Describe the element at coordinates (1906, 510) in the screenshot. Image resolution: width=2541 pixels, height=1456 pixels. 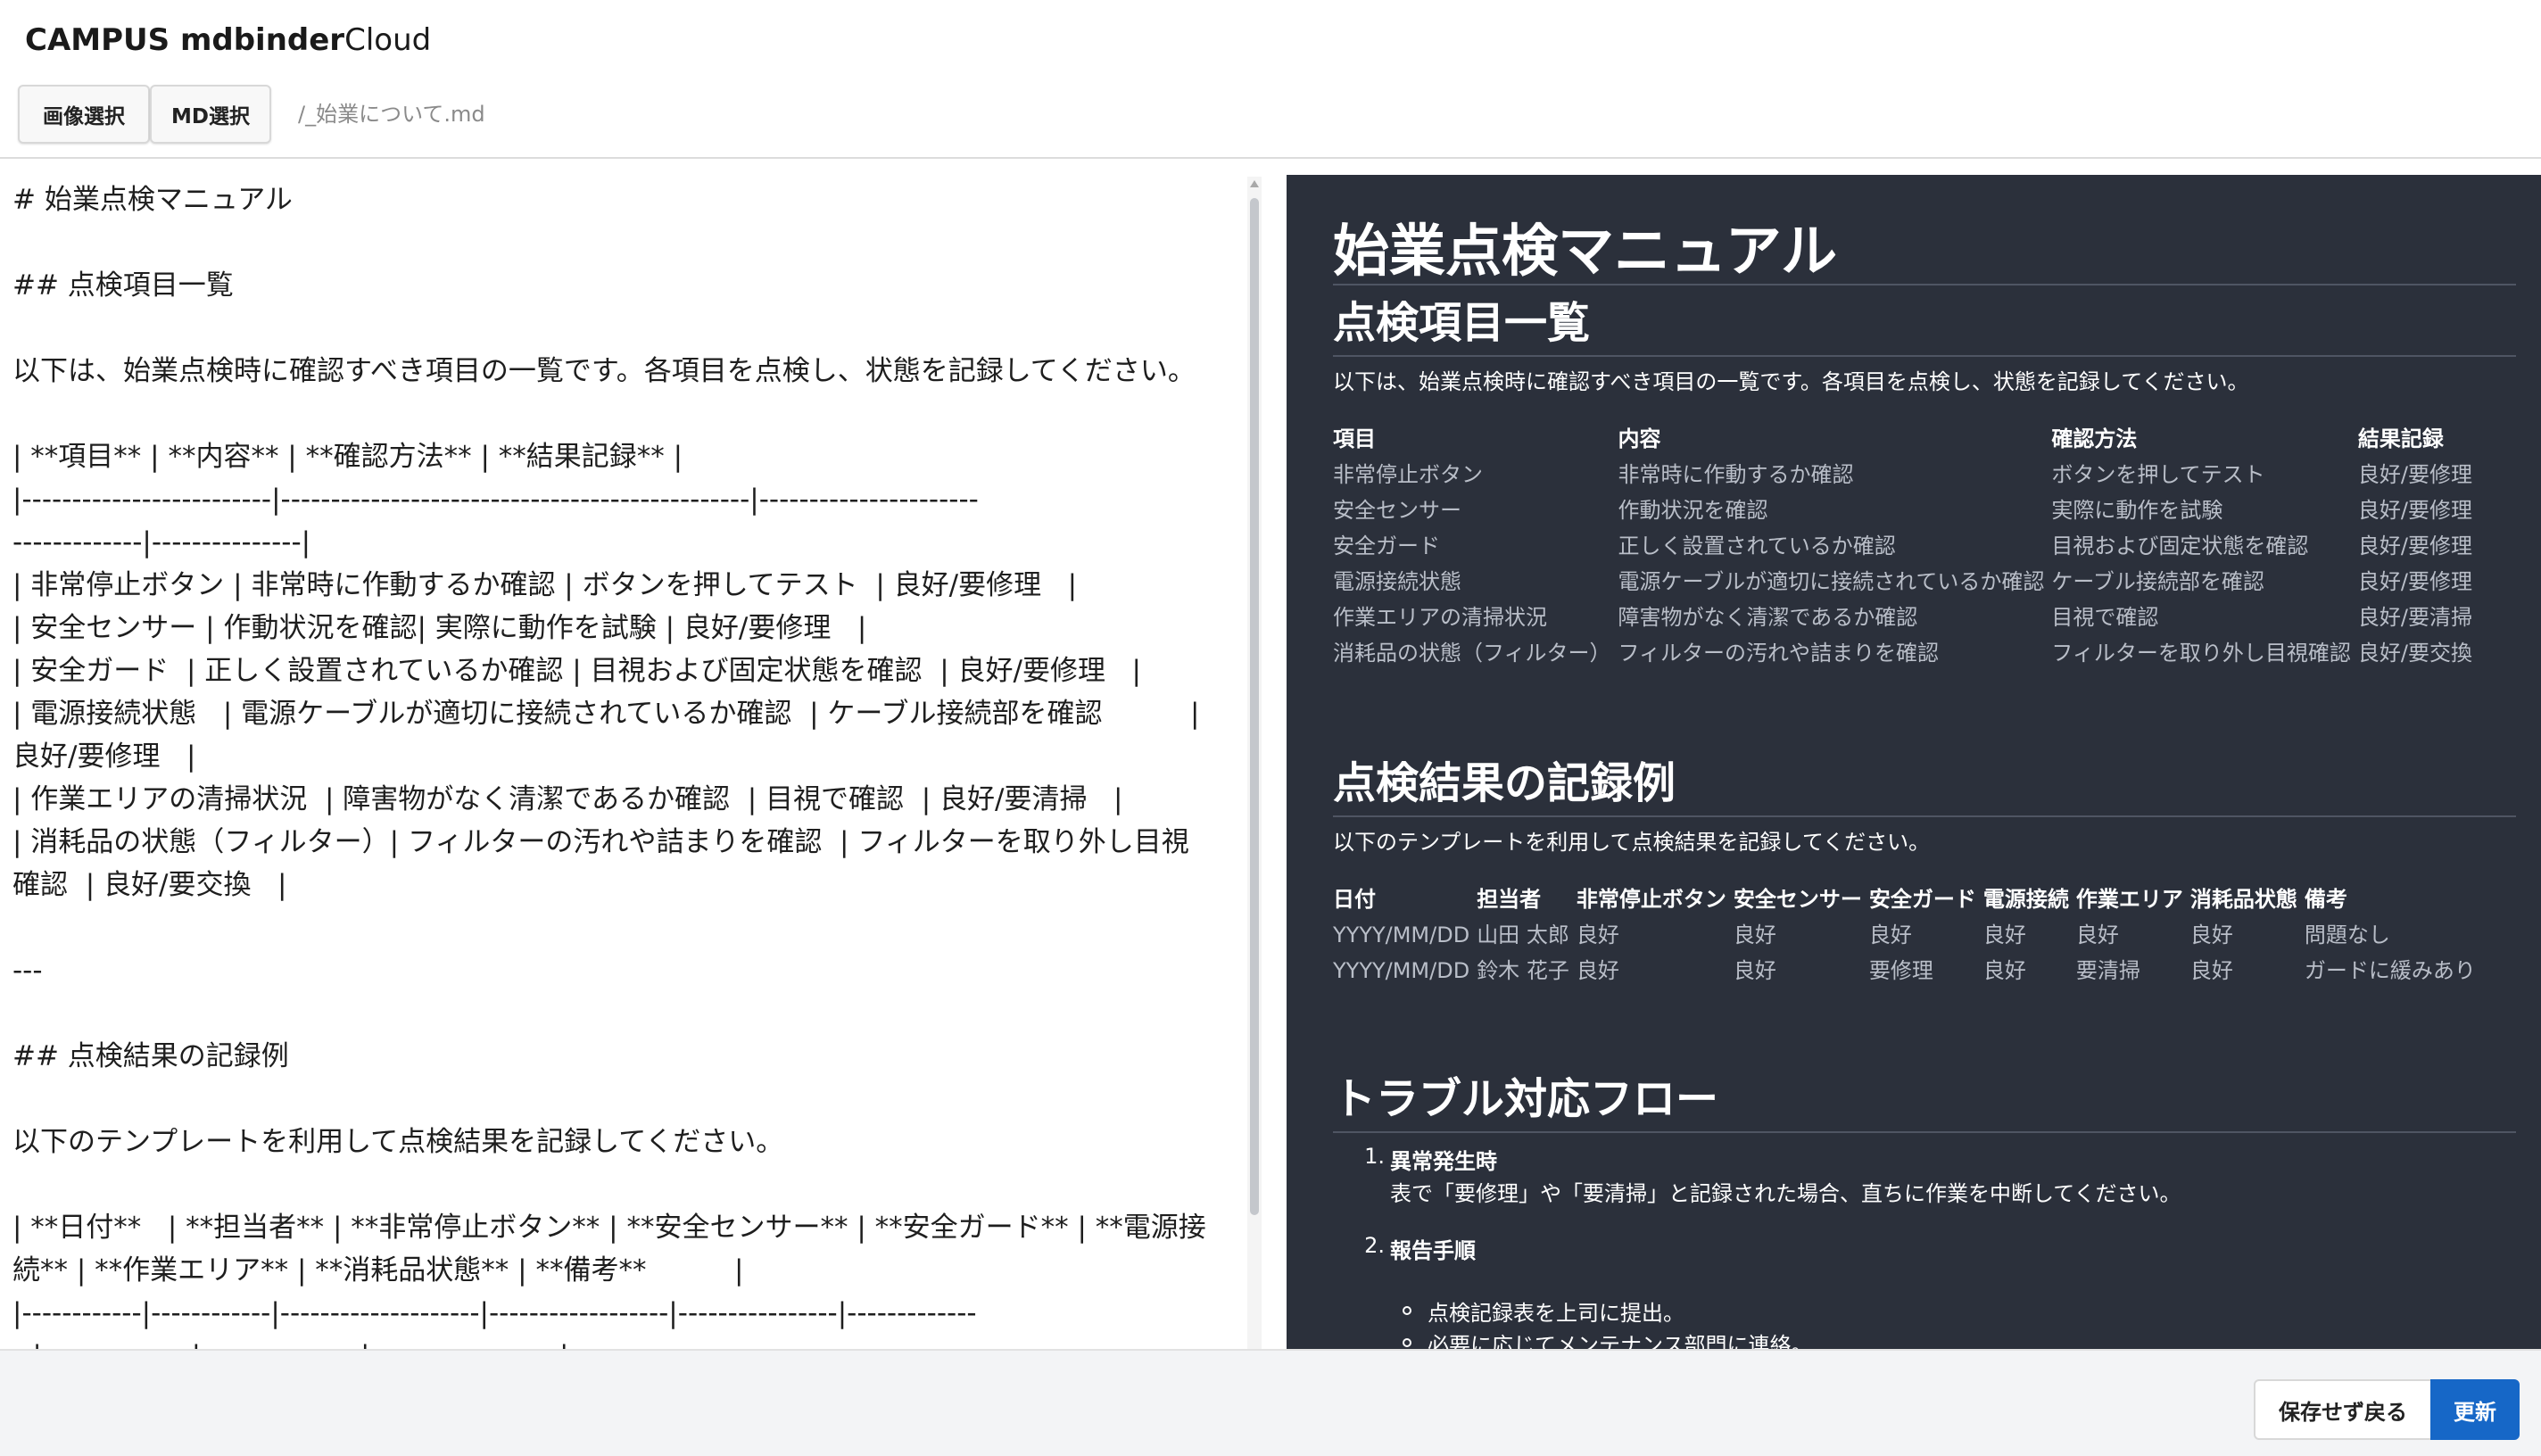
I see `table-row: 安全センサー 作動状況を確認 実際に動作を試験 良好/要修理` at that location.